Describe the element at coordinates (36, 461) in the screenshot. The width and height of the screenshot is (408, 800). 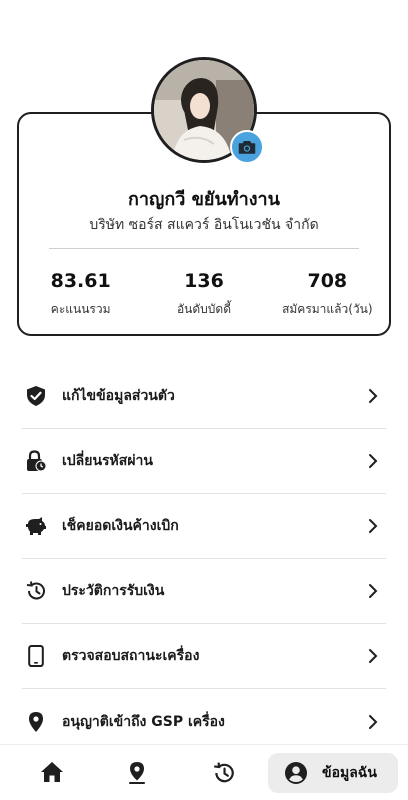
I see `lock-clock-icon` at that location.